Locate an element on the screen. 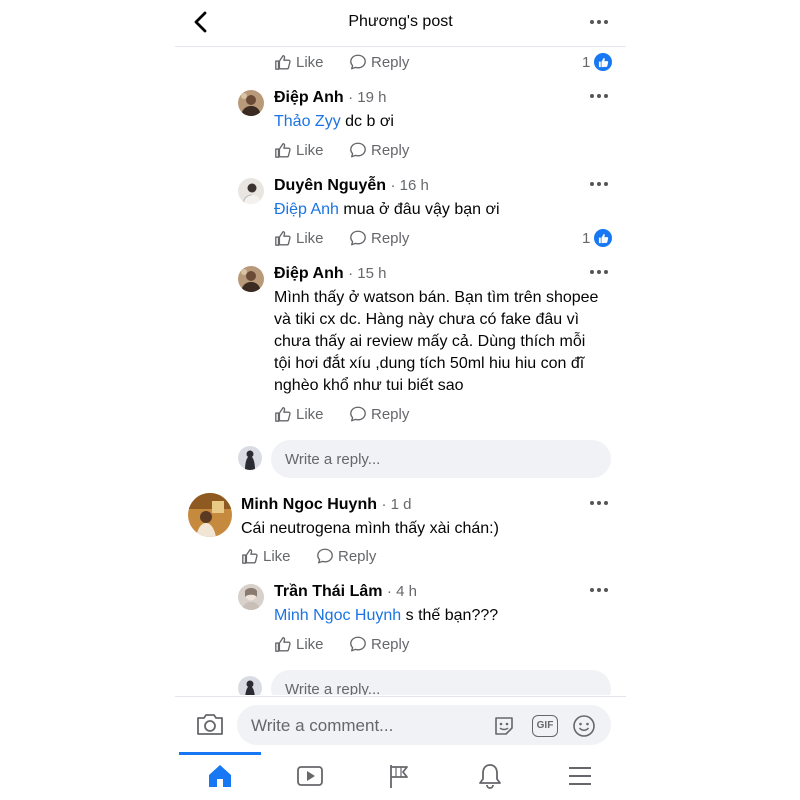 The width and height of the screenshot is (800, 800). video-icon is located at coordinates (310, 776).